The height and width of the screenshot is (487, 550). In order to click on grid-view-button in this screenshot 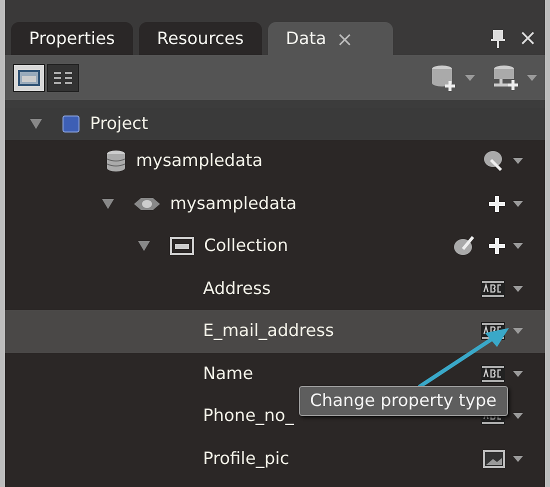, I will do `click(63, 78)`.